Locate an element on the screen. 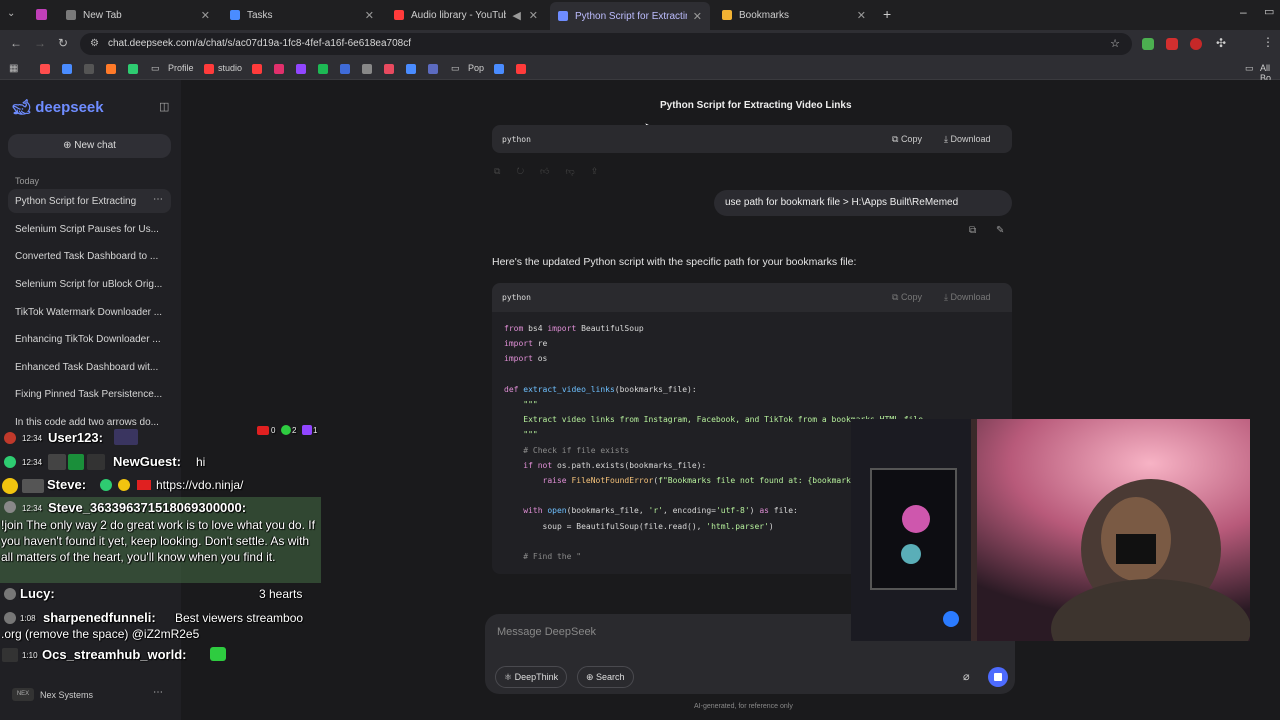 This screenshot has height=720, width=1280. message-author: Steve: is located at coordinates (67, 484).